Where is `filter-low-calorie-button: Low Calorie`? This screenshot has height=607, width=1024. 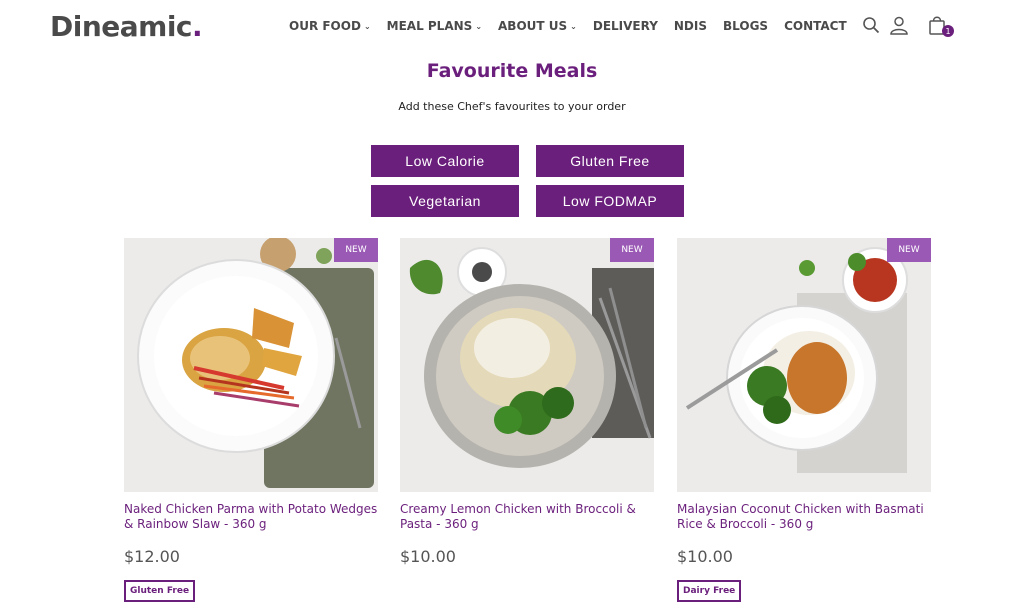
filter-low-calorie-button: Low Calorie is located at coordinates (445, 161).